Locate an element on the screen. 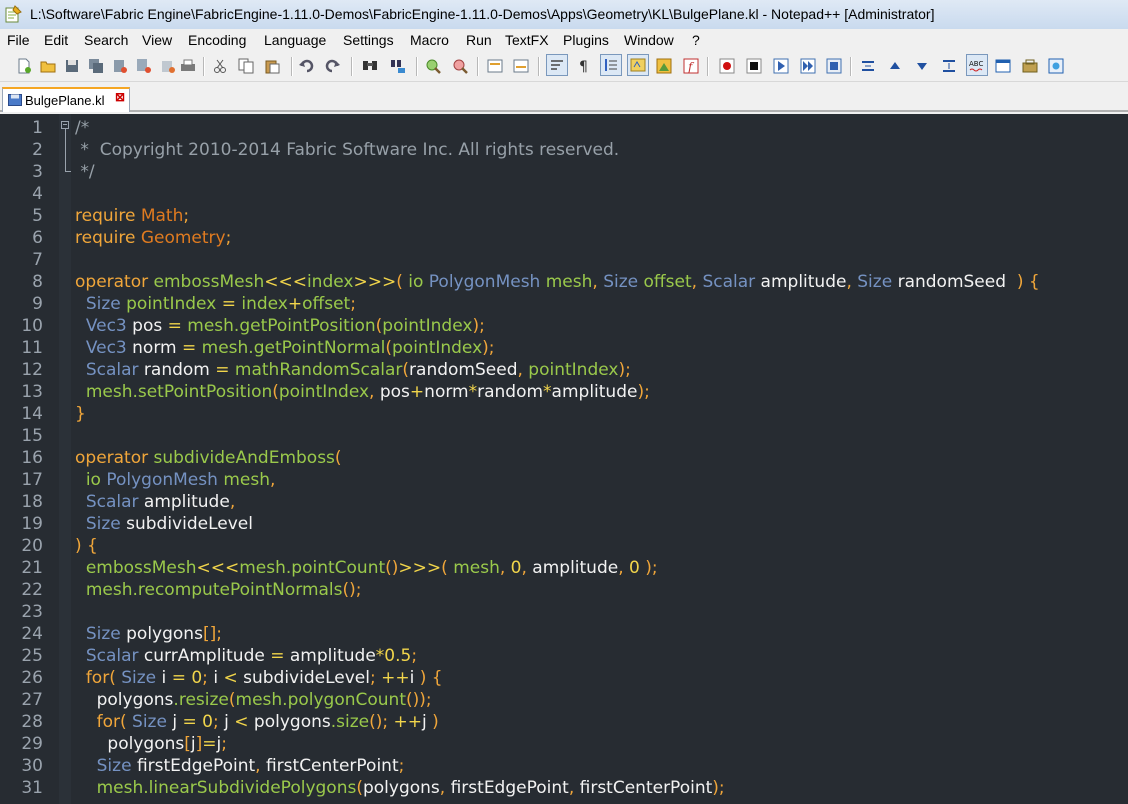  plugin-compare-icon is located at coordinates (1056, 66).